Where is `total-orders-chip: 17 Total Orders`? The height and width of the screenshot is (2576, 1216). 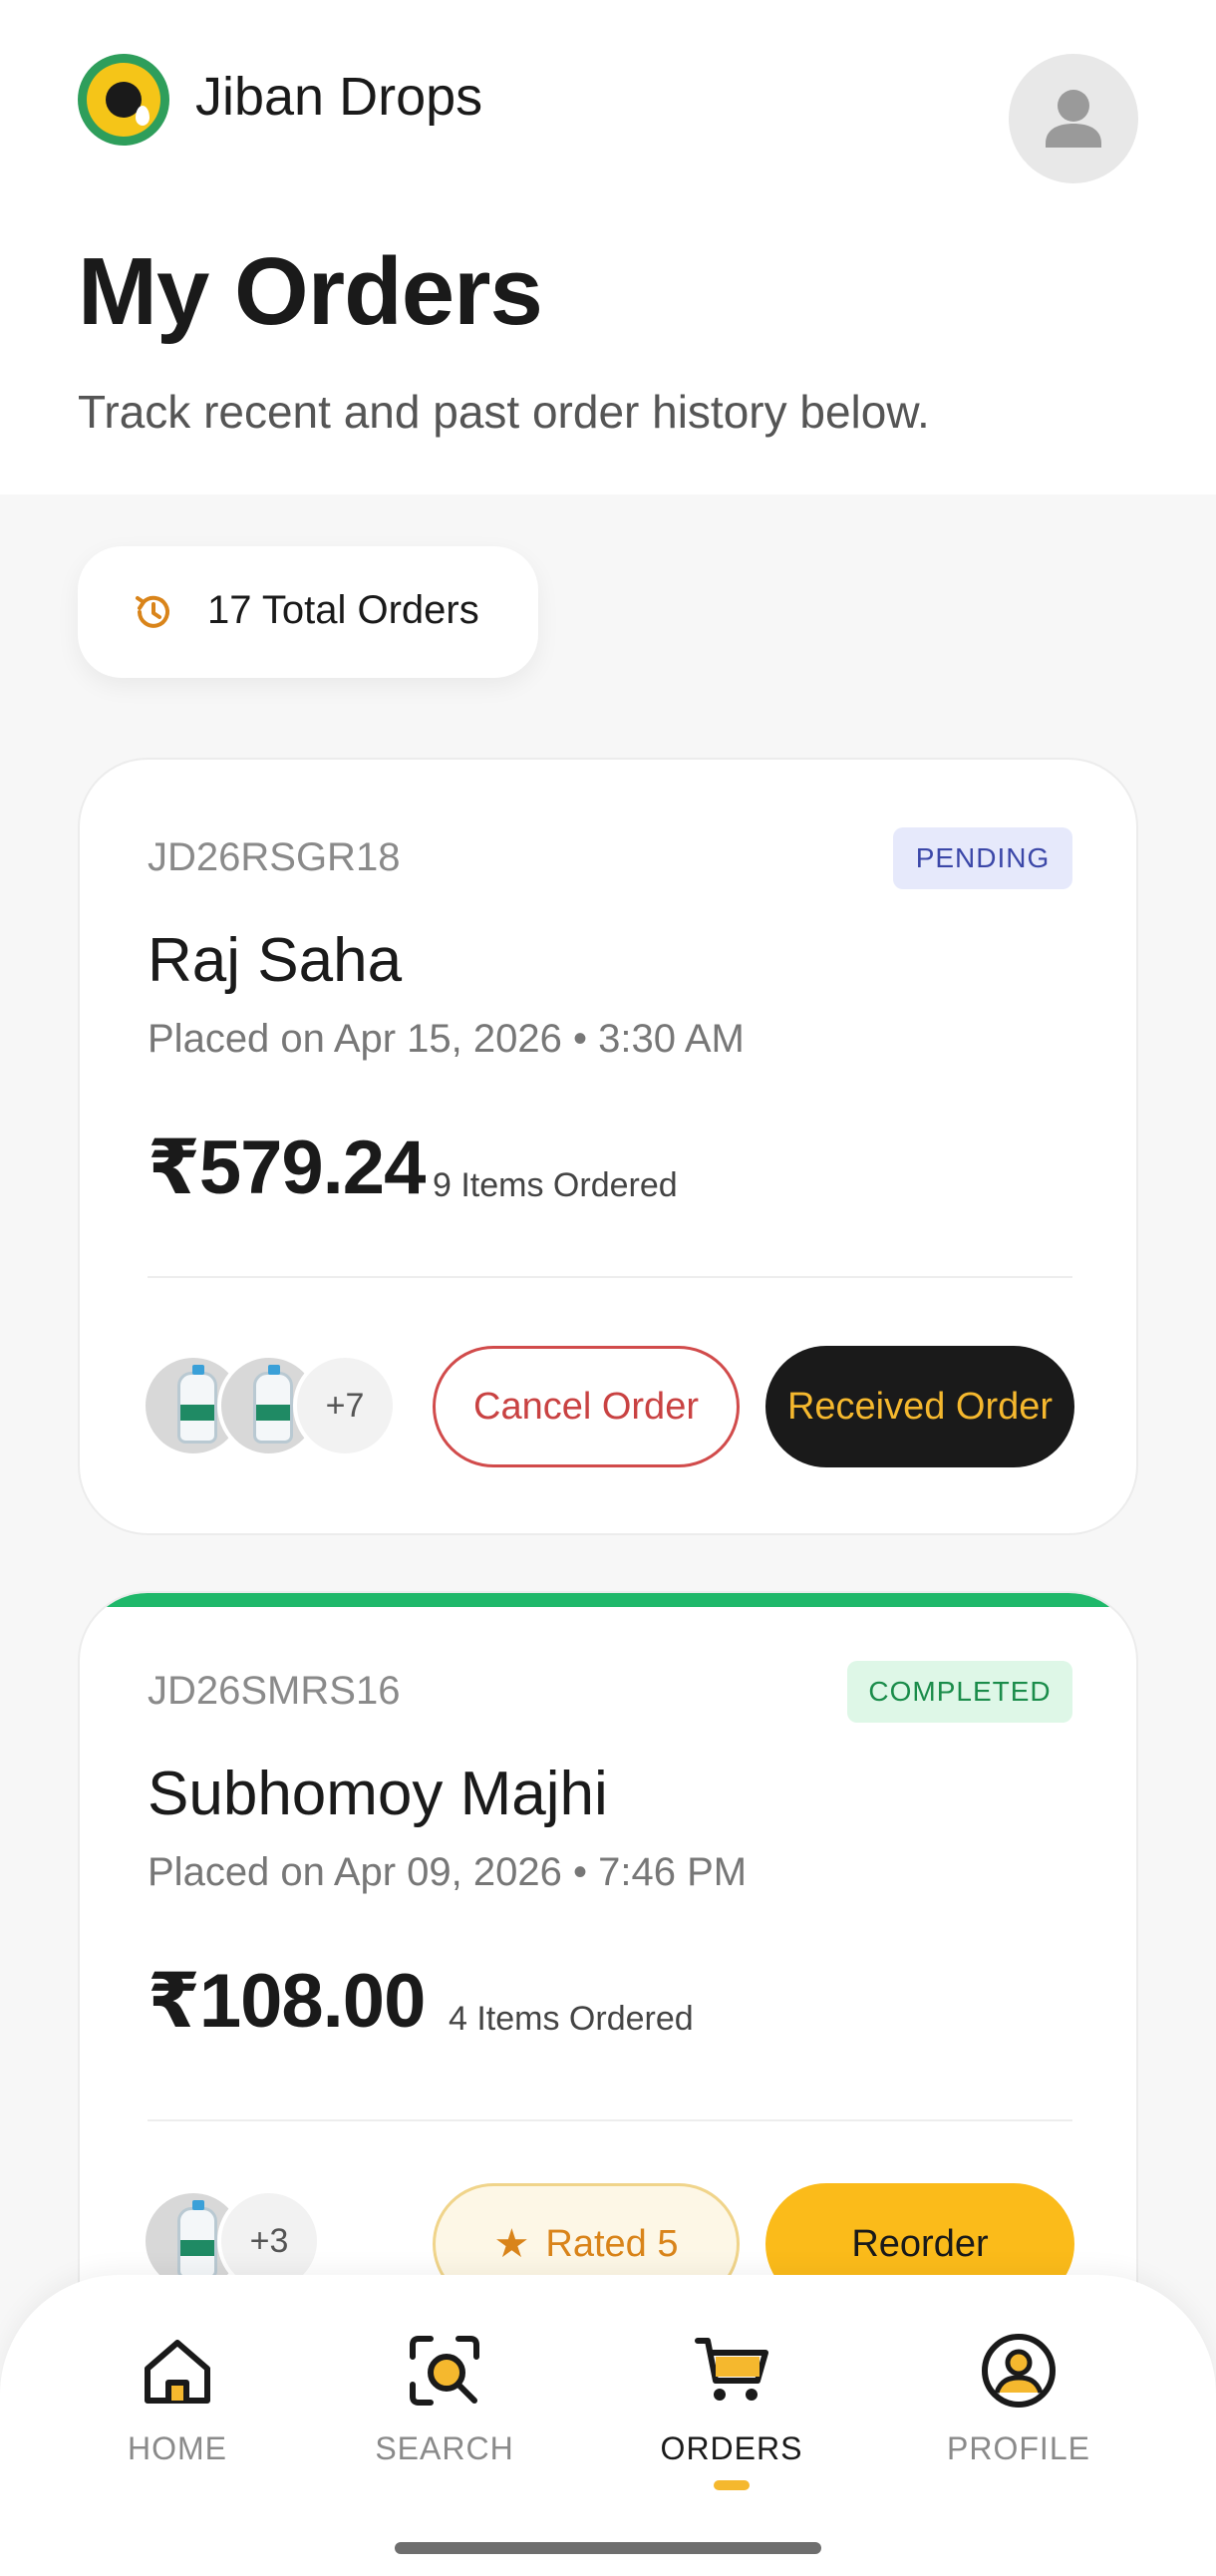 total-orders-chip: 17 Total Orders is located at coordinates (308, 612).